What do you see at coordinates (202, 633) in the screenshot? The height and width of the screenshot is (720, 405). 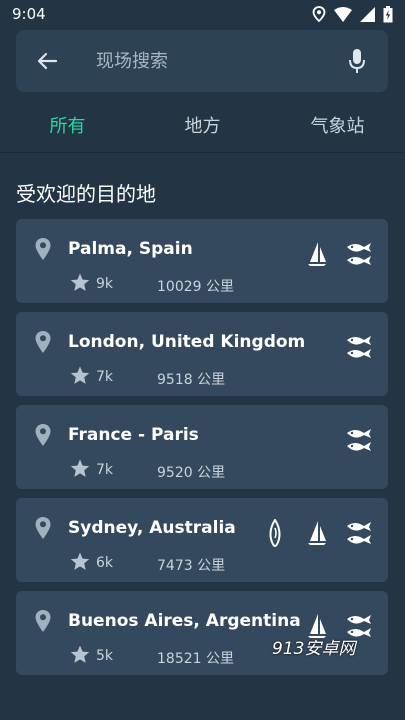 I see `destination-card: Buenos Aires, Argentina 5k 18521 公里` at bounding box center [202, 633].